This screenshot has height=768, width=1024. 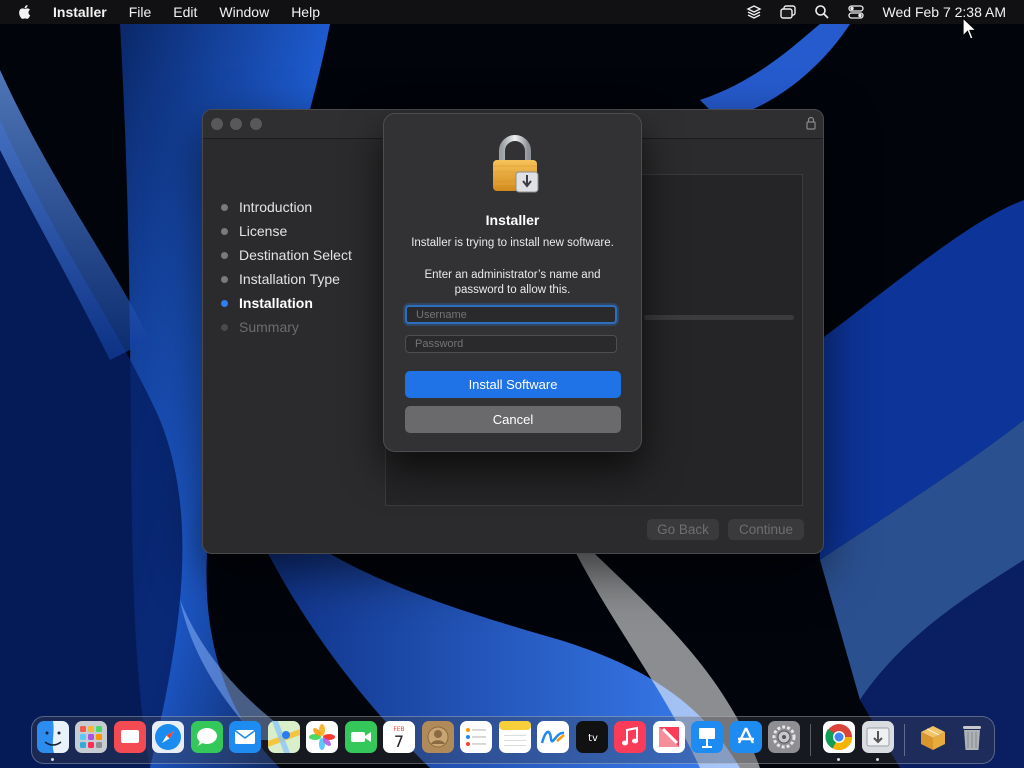 What do you see at coordinates (130, 737) in the screenshot?
I see `tv-remote-icon` at bounding box center [130, 737].